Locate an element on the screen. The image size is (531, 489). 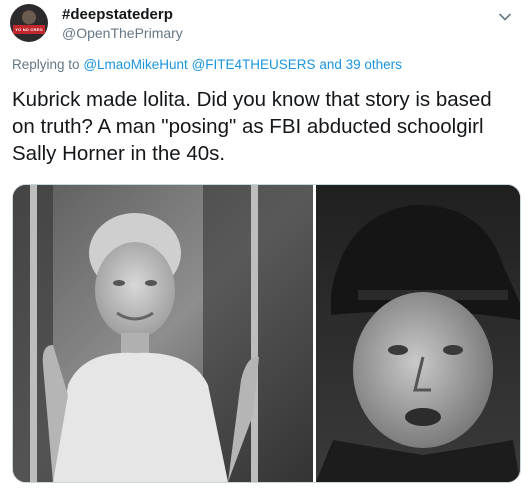
display-name: #deepstatederp is located at coordinates (117, 14).